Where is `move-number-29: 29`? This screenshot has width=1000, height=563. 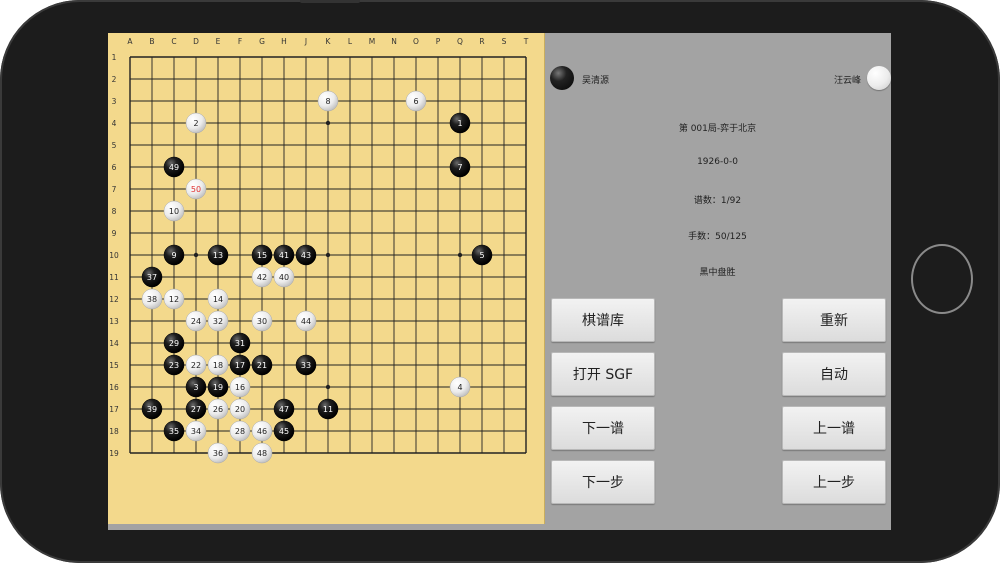
move-number-29: 29 is located at coordinates (174, 343).